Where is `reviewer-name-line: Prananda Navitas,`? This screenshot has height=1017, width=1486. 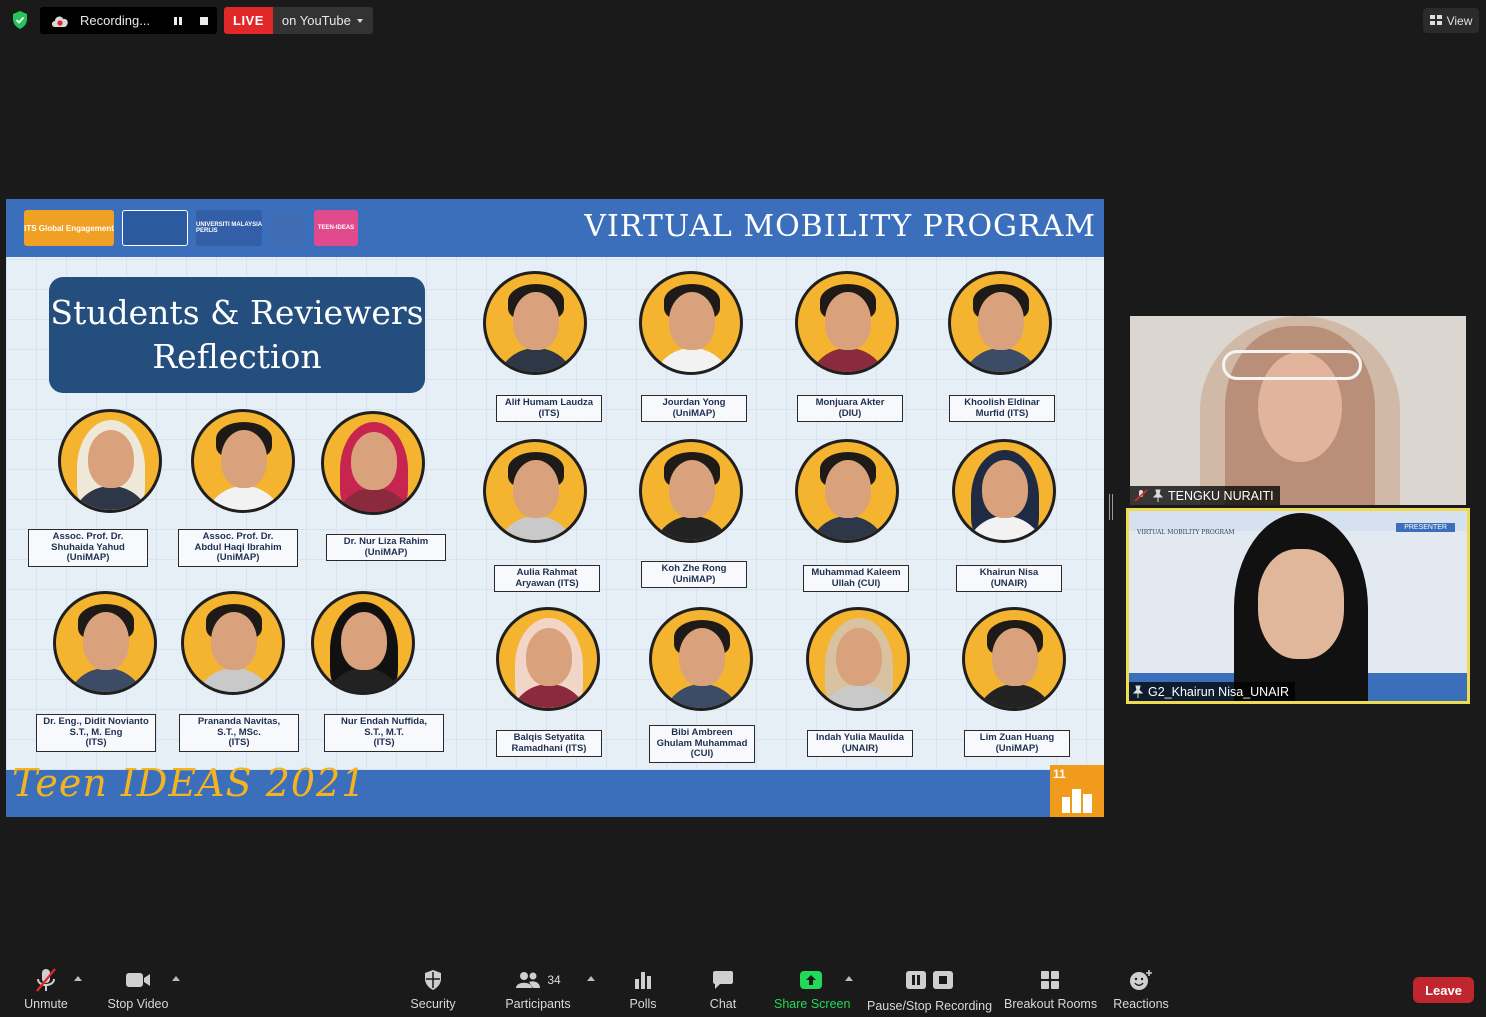 reviewer-name-line: Prananda Navitas, is located at coordinates (239, 721).